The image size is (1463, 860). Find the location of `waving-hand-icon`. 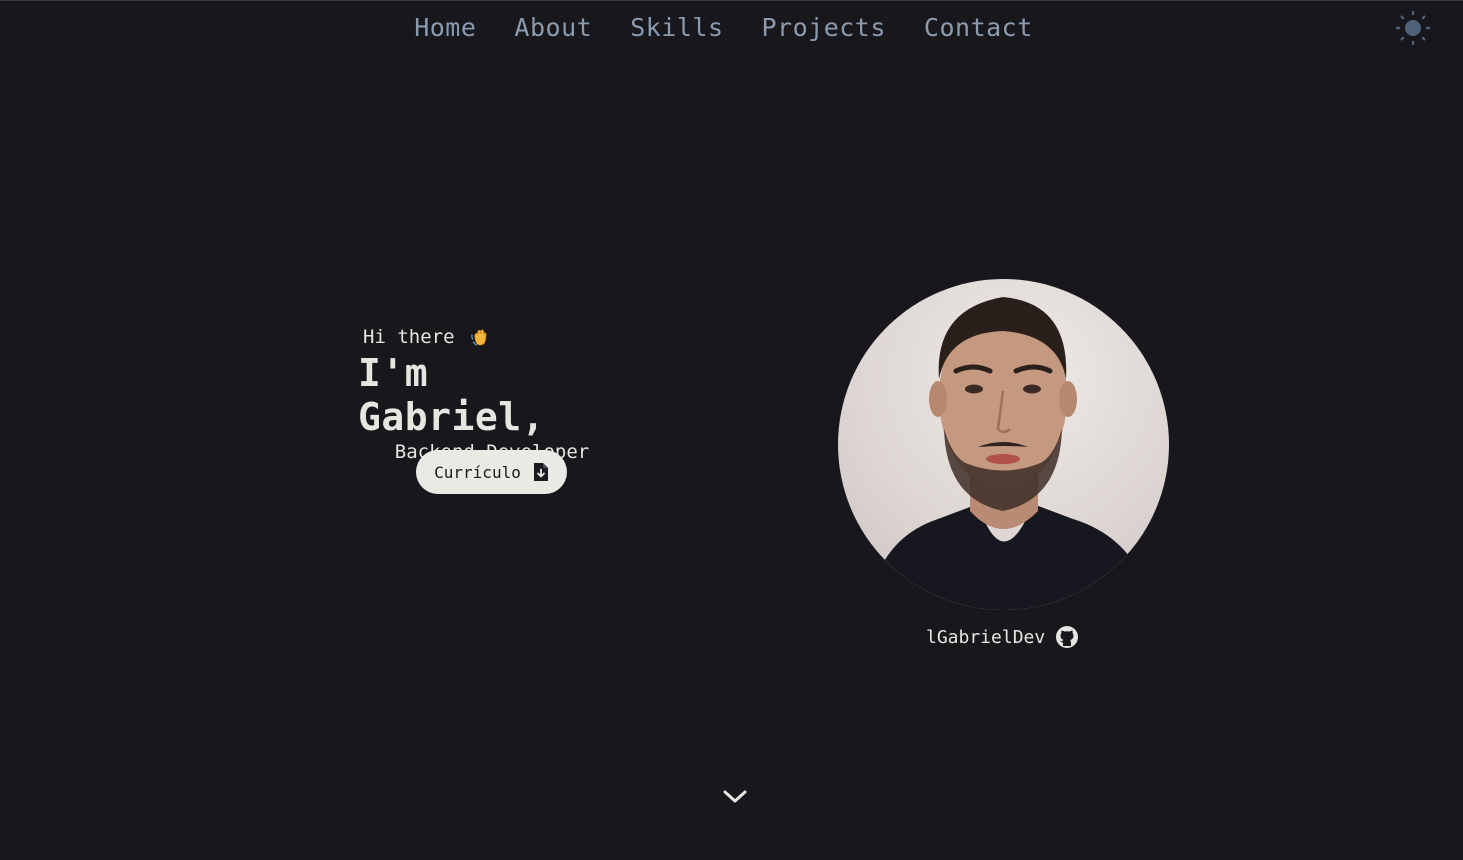

waving-hand-icon is located at coordinates (478, 337).